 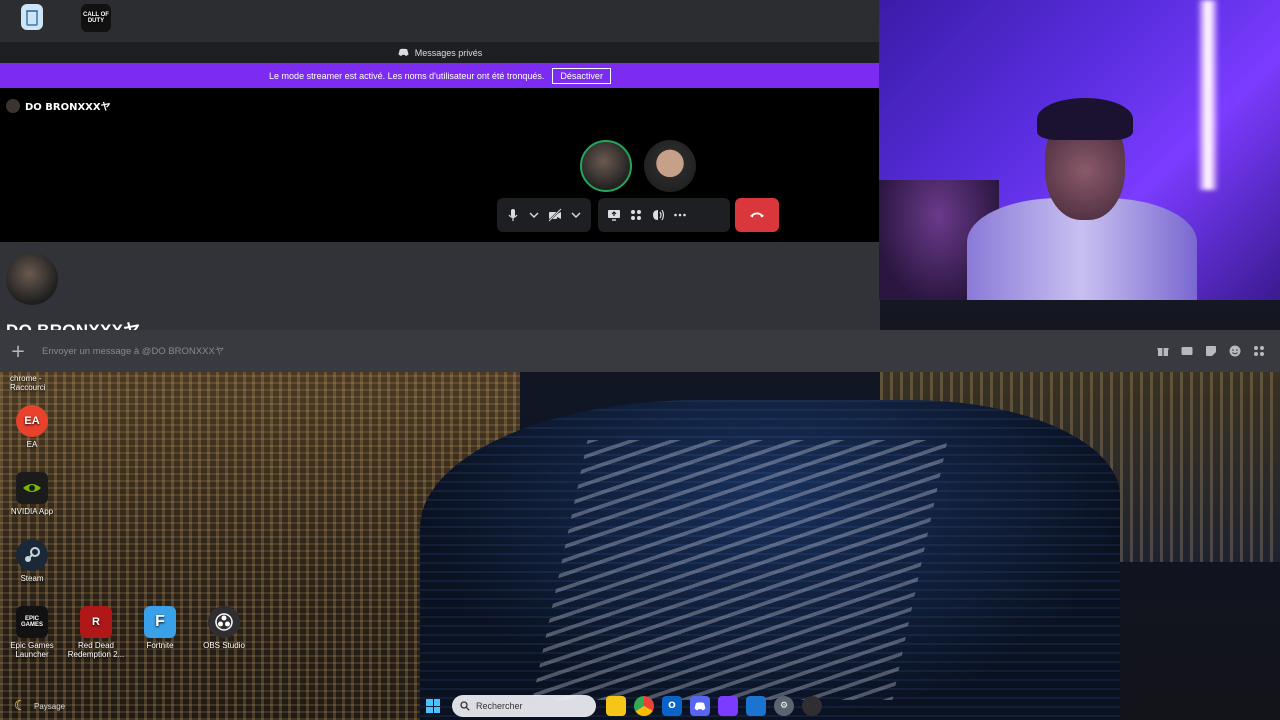 What do you see at coordinates (524, 706) in the screenshot?
I see `taskbar-search: Rechercher` at bounding box center [524, 706].